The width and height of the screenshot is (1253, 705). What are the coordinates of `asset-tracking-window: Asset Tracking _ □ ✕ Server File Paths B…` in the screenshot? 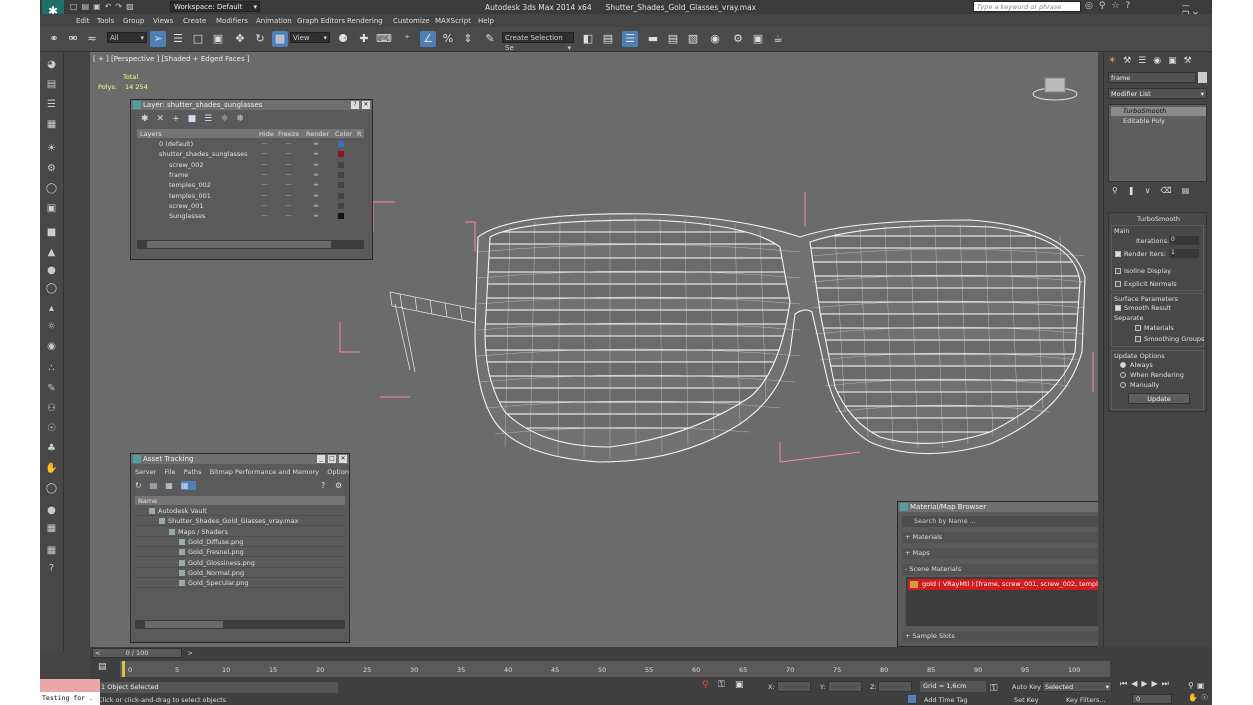 It's located at (240, 548).